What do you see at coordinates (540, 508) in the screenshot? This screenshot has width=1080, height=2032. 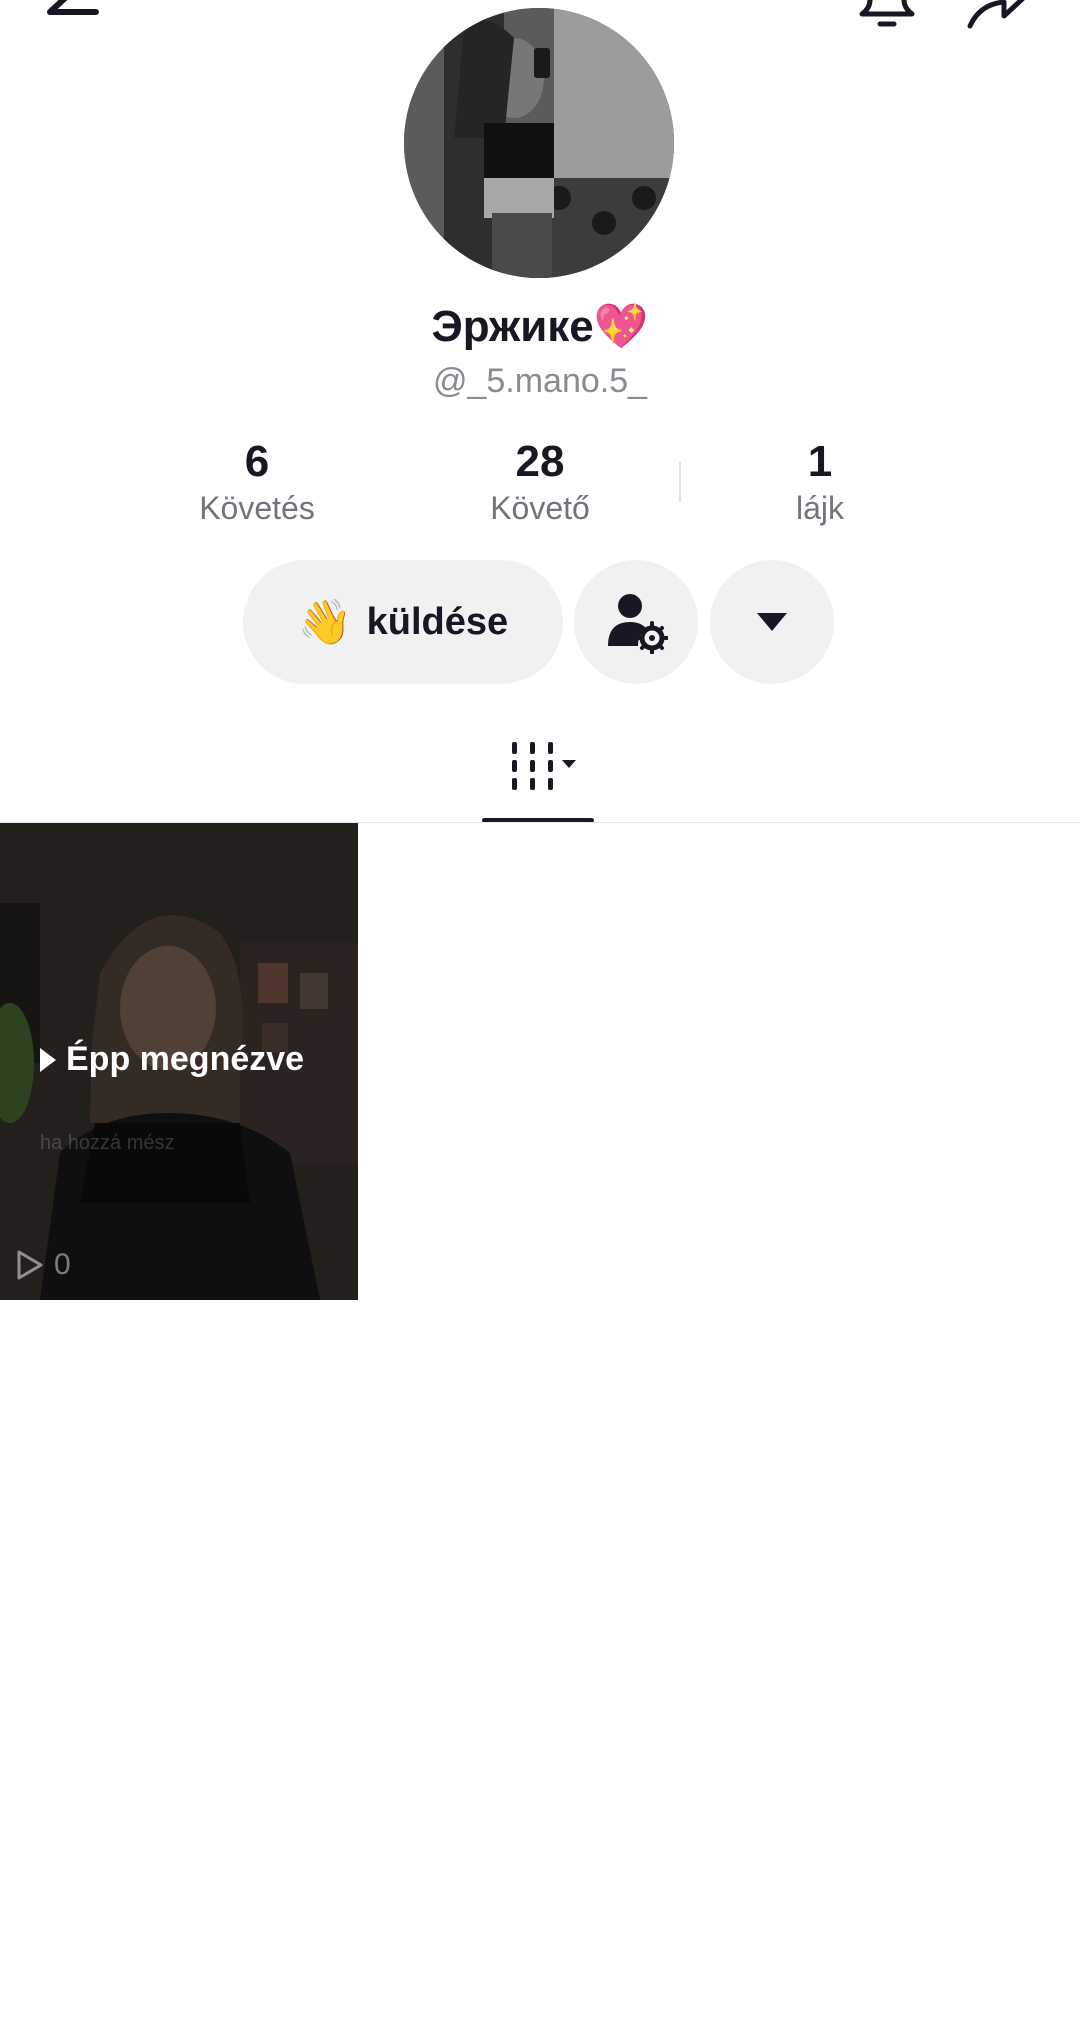 I see `followers-label: Követő` at bounding box center [540, 508].